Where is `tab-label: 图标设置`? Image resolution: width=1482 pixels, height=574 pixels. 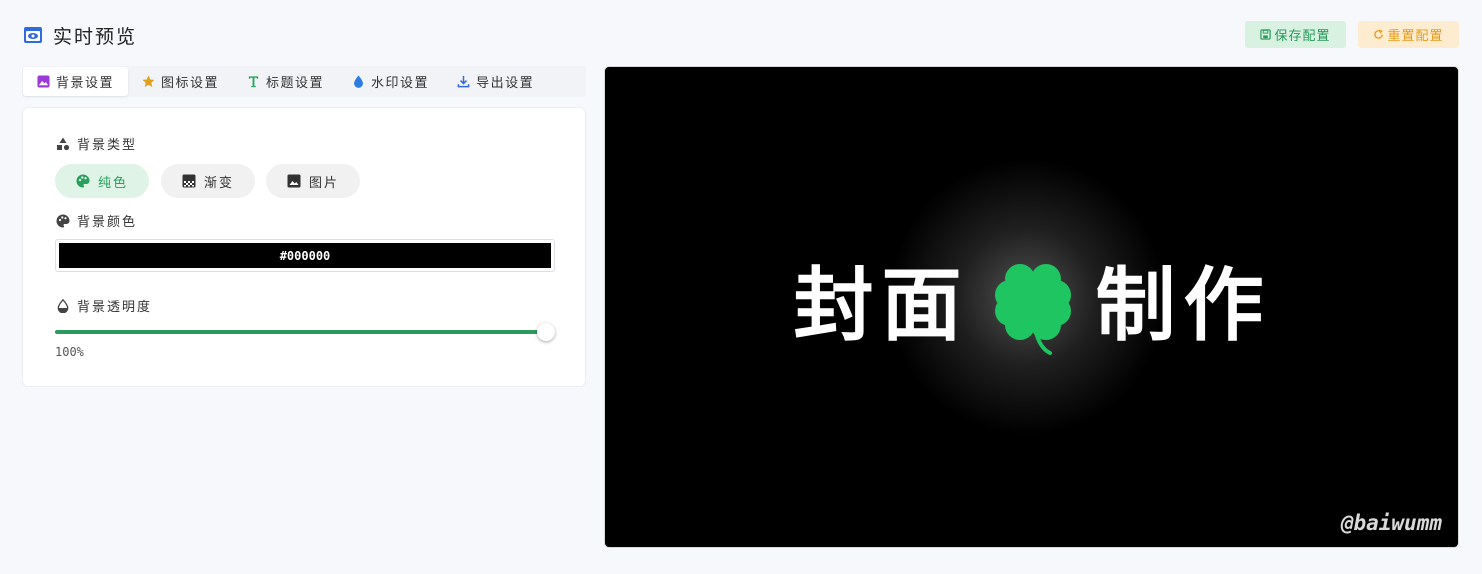
tab-label: 图标设置 is located at coordinates (190, 83).